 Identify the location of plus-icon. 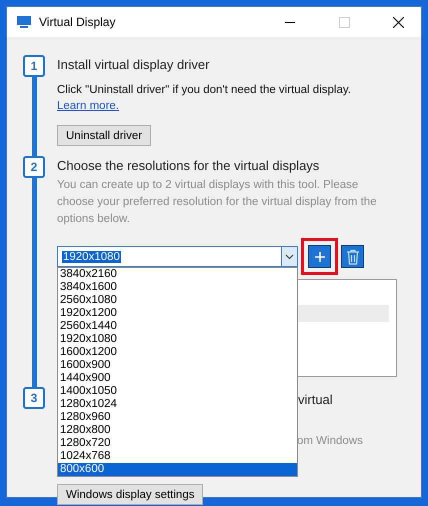
(320, 256).